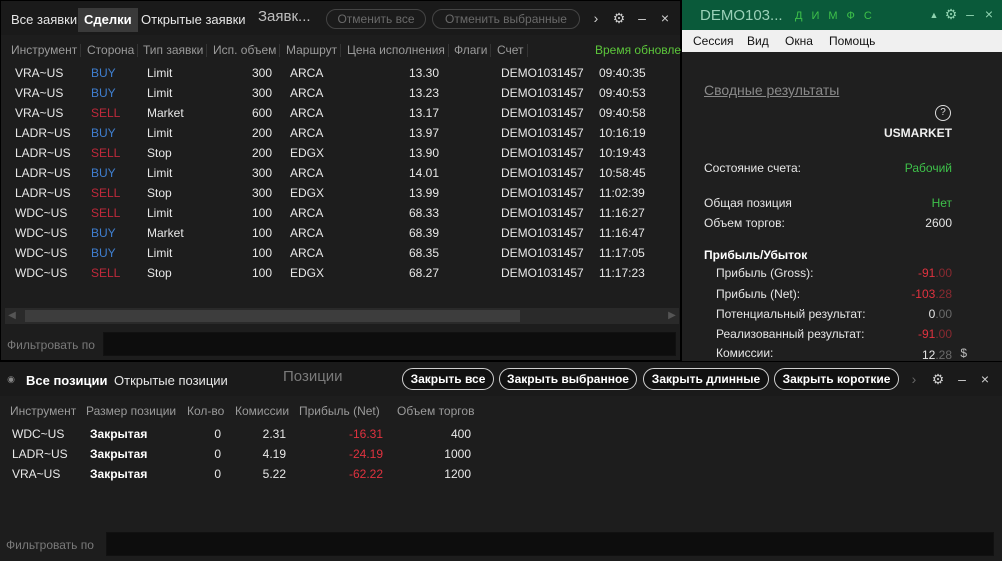 Image resolution: width=1002 pixels, height=561 pixels. I want to click on col-instrument: Инструмент, so click(46, 50).